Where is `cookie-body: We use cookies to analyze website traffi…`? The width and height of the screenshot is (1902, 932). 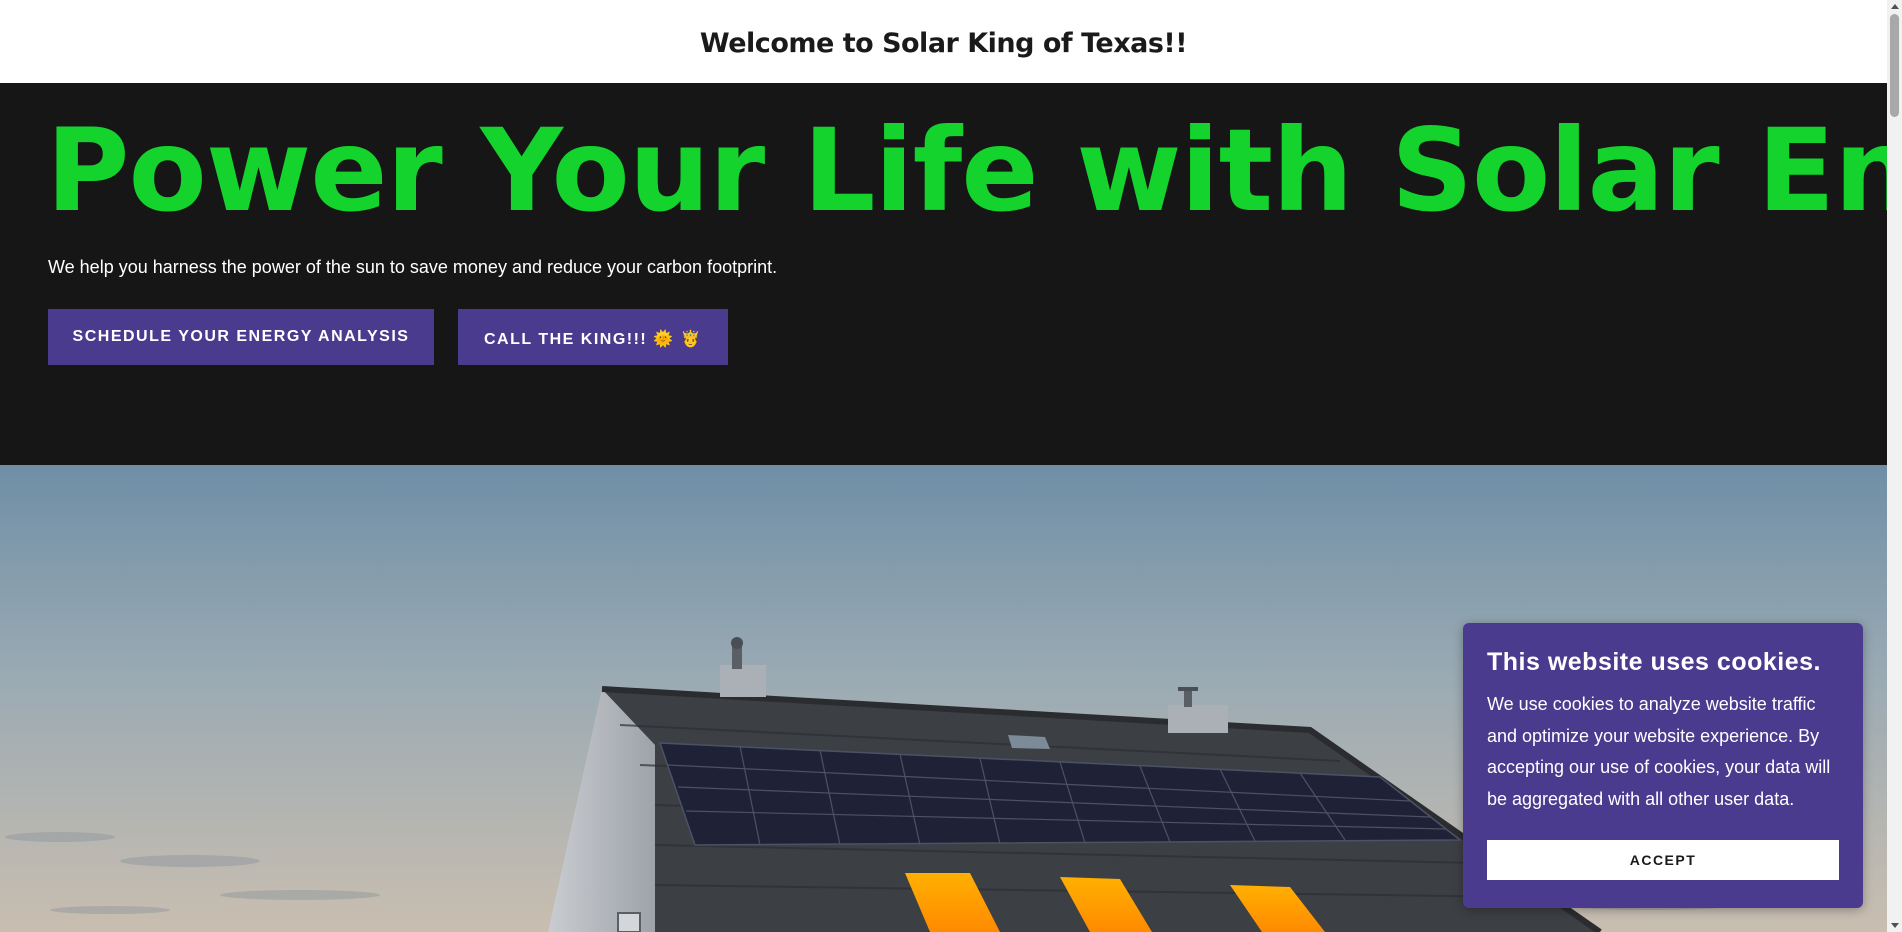
cookie-body: We use cookies to analyze website traffi… is located at coordinates (1659, 751).